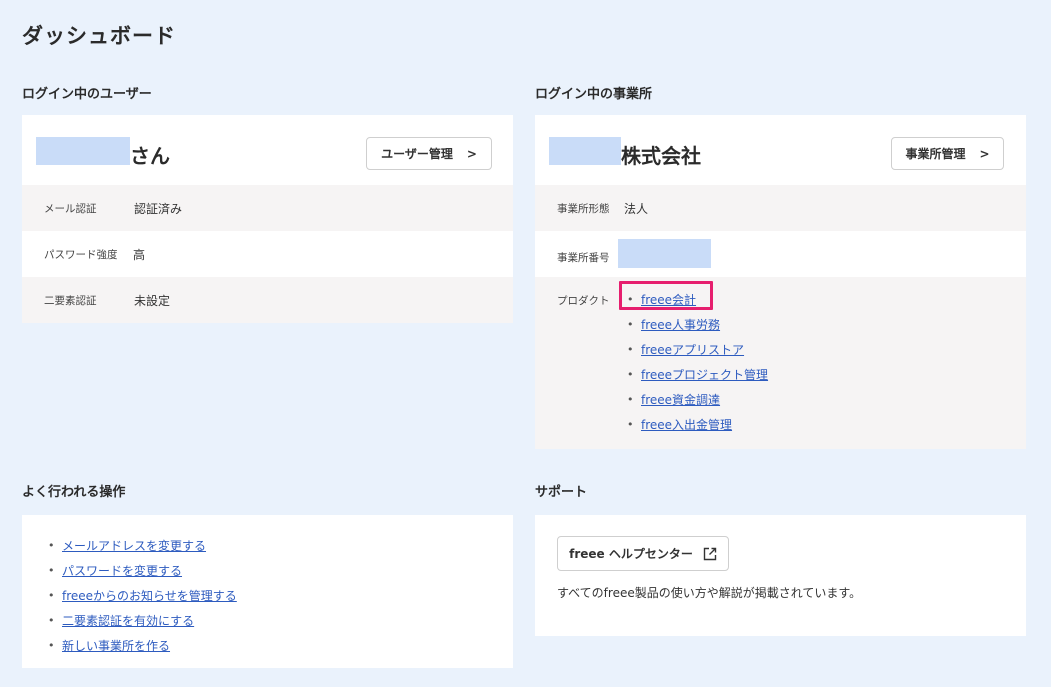  Describe the element at coordinates (267, 254) in the screenshot. I see `password-strength-row: パスワード強度 高` at that location.